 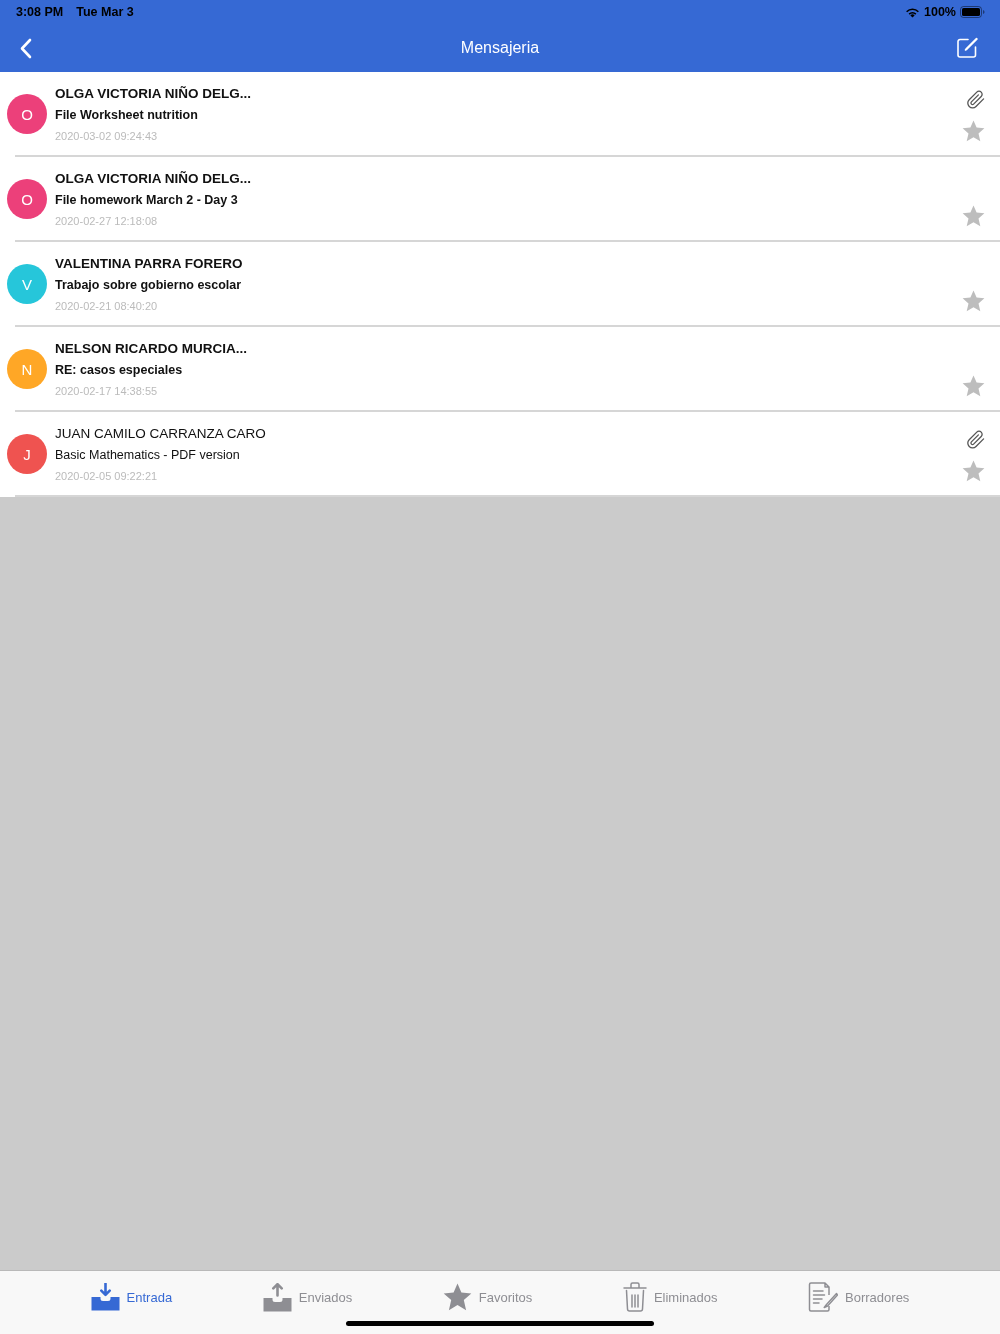 I want to click on tab: Entrada, so click(x=131, y=1297).